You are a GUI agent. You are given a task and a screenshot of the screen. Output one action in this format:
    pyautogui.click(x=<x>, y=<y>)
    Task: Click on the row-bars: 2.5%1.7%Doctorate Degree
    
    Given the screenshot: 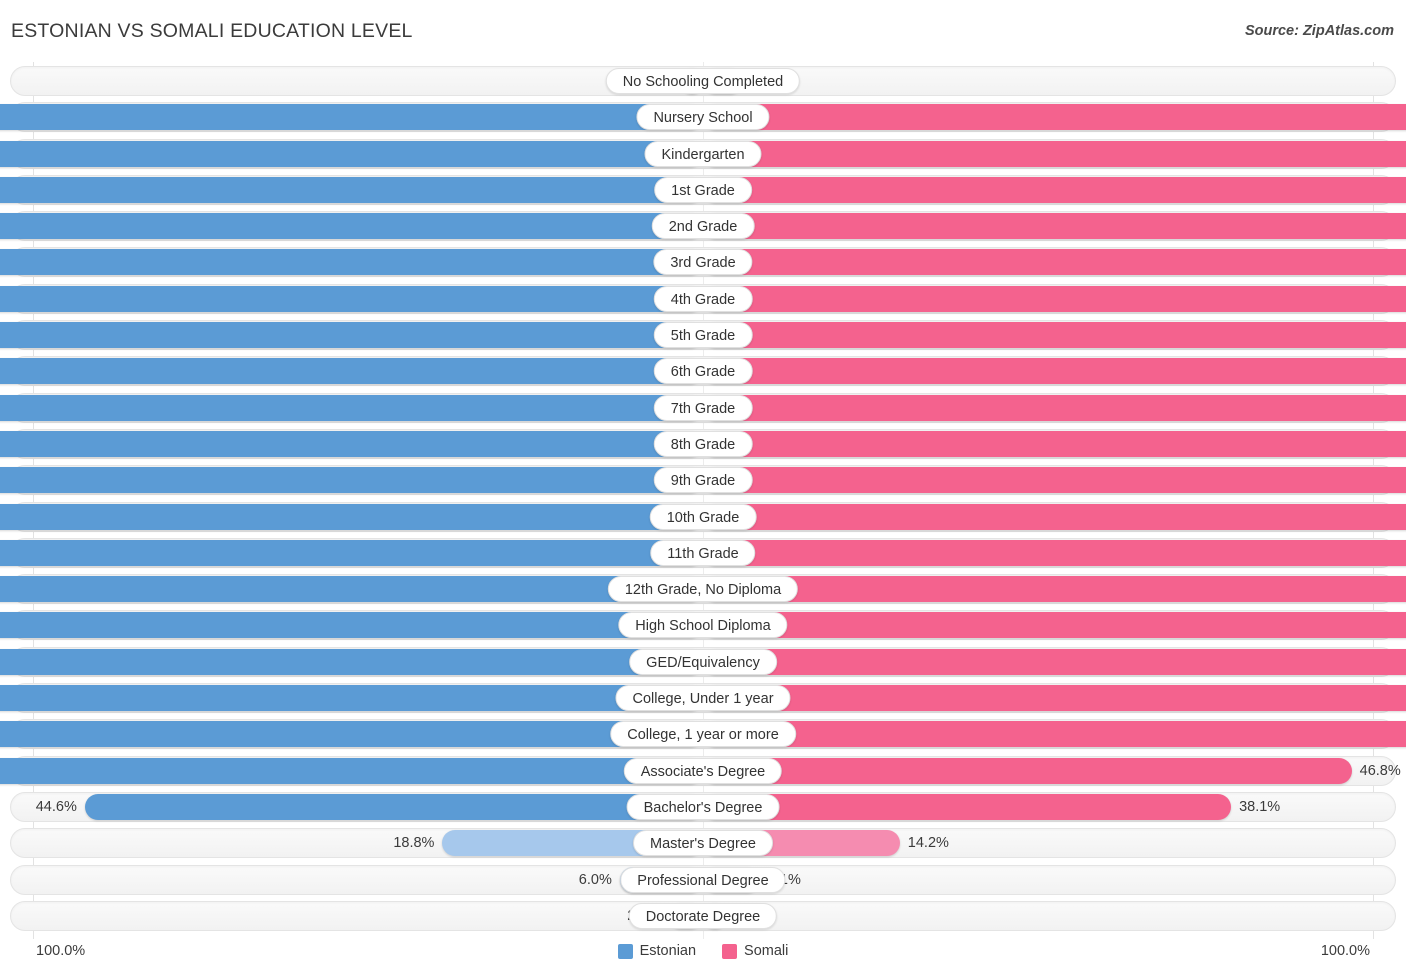 What is the action you would take?
    pyautogui.click(x=703, y=916)
    